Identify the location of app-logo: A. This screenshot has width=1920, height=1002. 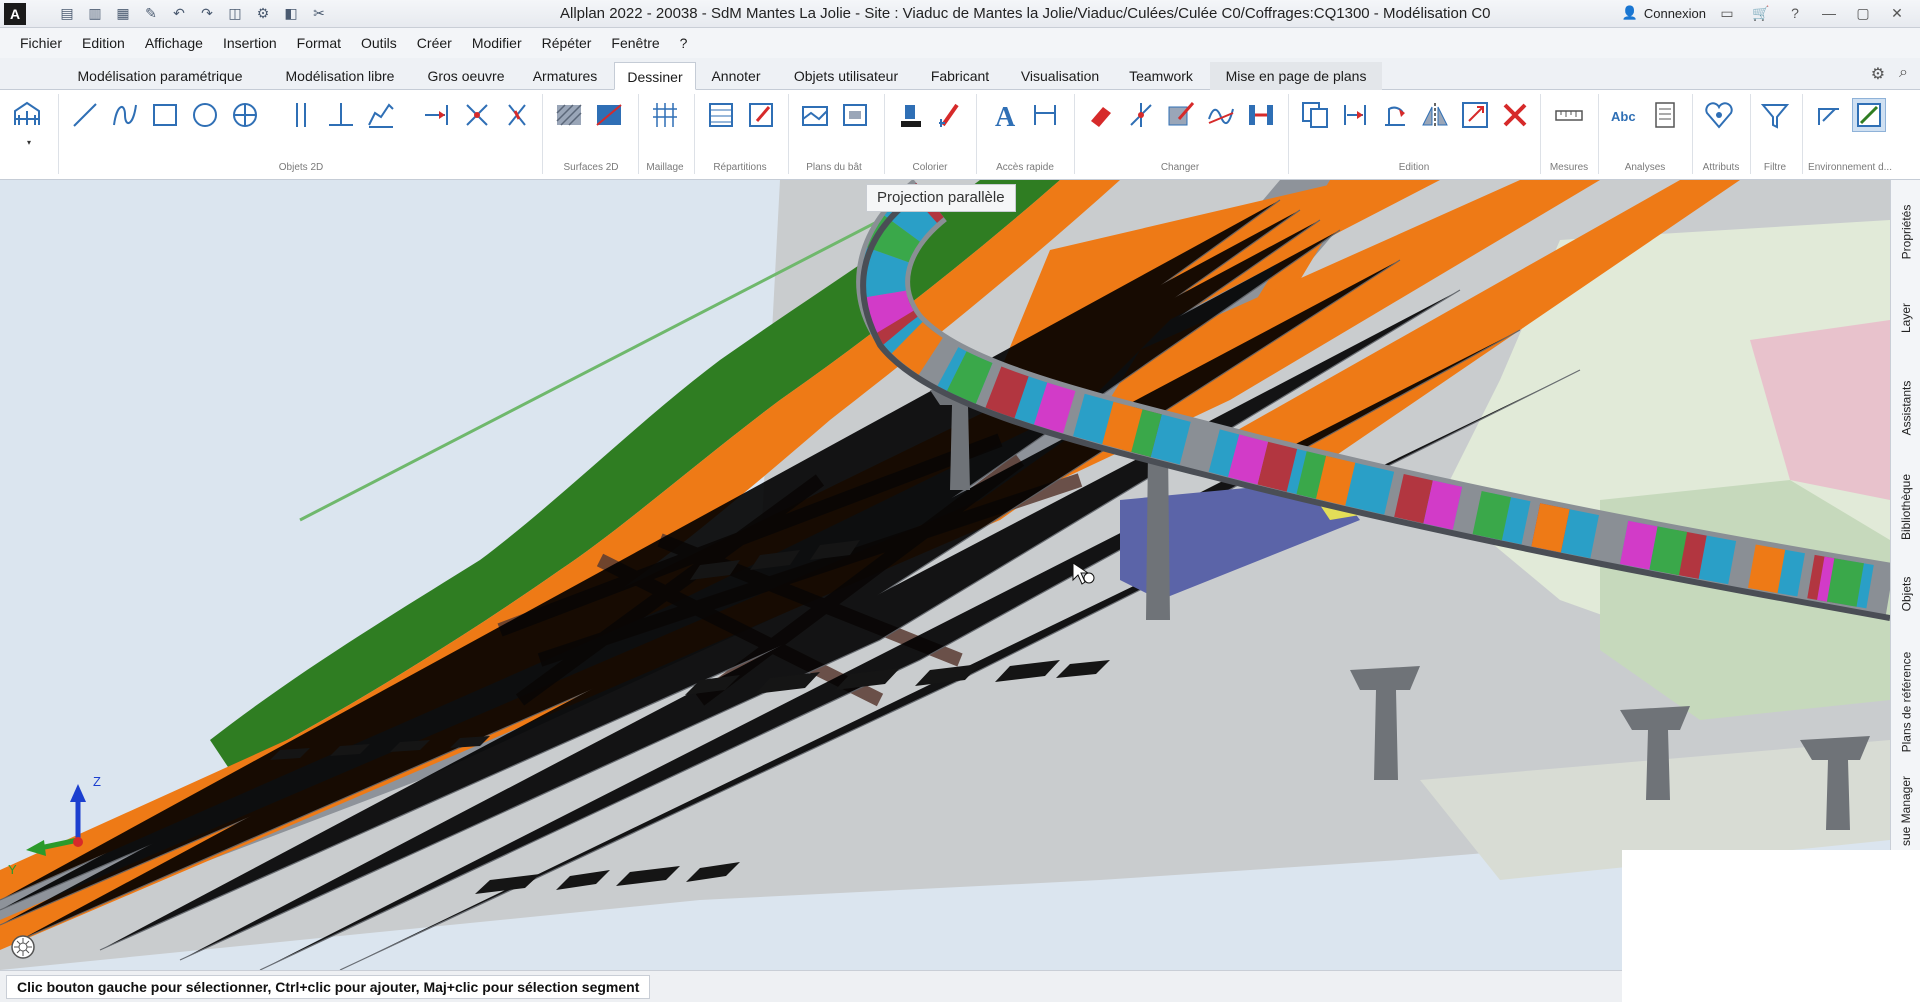
(15, 13).